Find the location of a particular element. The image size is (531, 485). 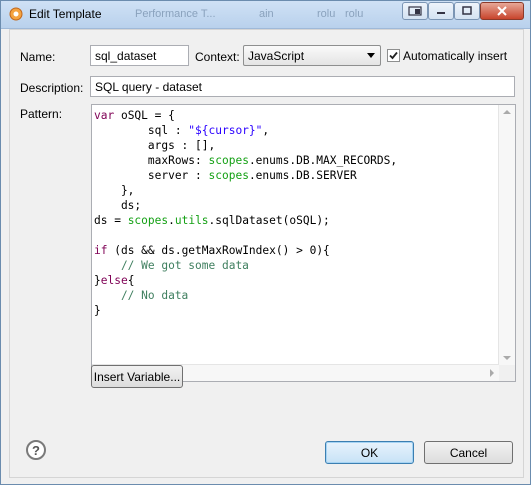

auto-insert-checkbox is located at coordinates (393, 55).